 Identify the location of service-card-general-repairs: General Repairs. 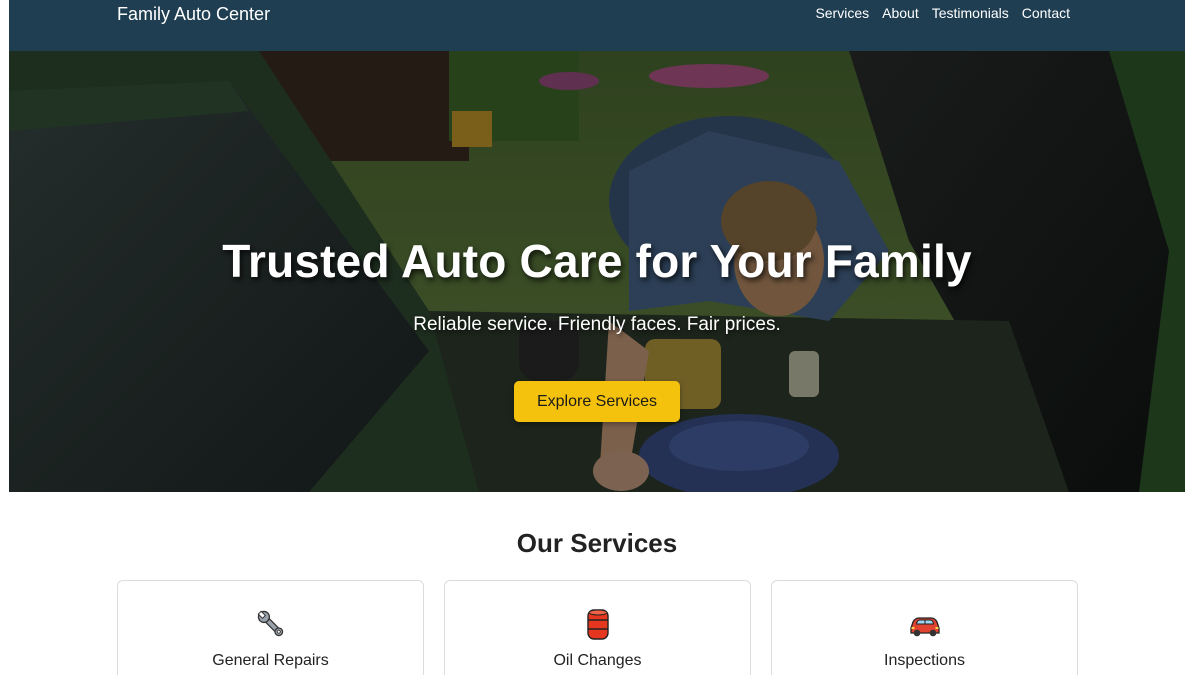
(270, 627).